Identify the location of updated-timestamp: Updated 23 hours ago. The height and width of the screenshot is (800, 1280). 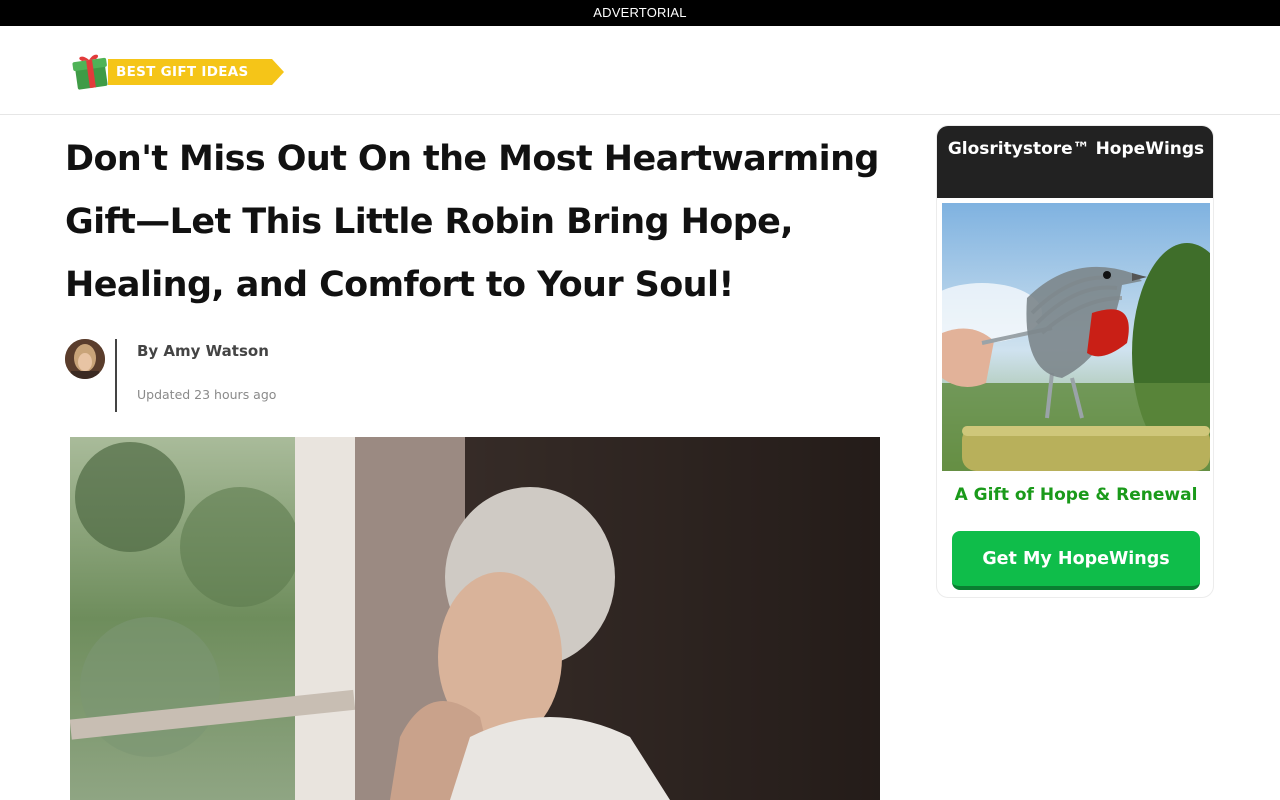
(207, 394).